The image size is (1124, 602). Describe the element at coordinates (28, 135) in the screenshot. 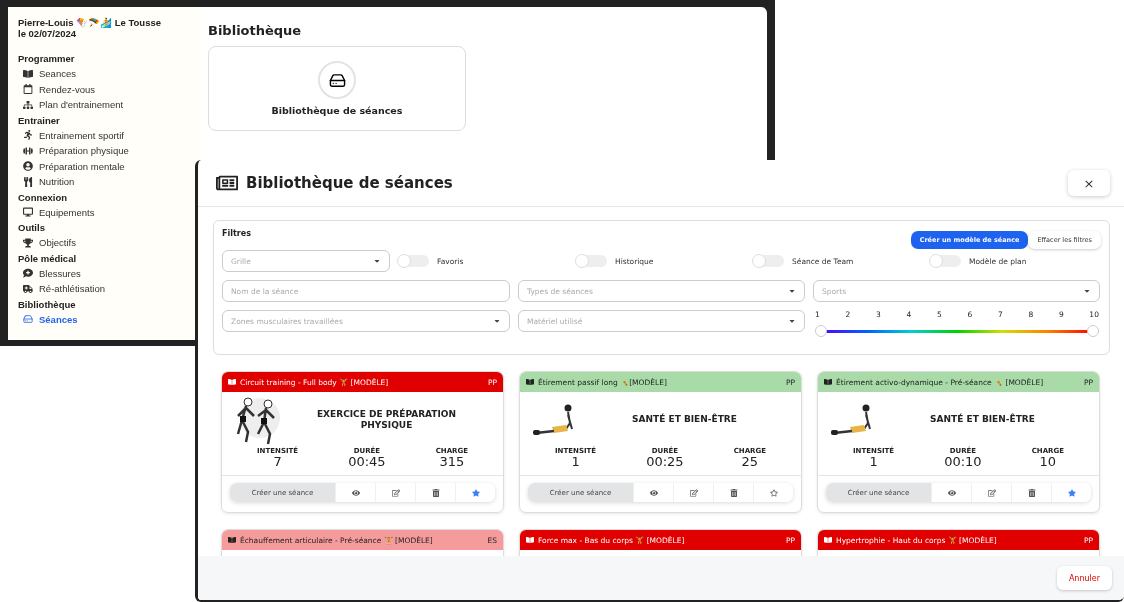

I see `runner-icon` at that location.